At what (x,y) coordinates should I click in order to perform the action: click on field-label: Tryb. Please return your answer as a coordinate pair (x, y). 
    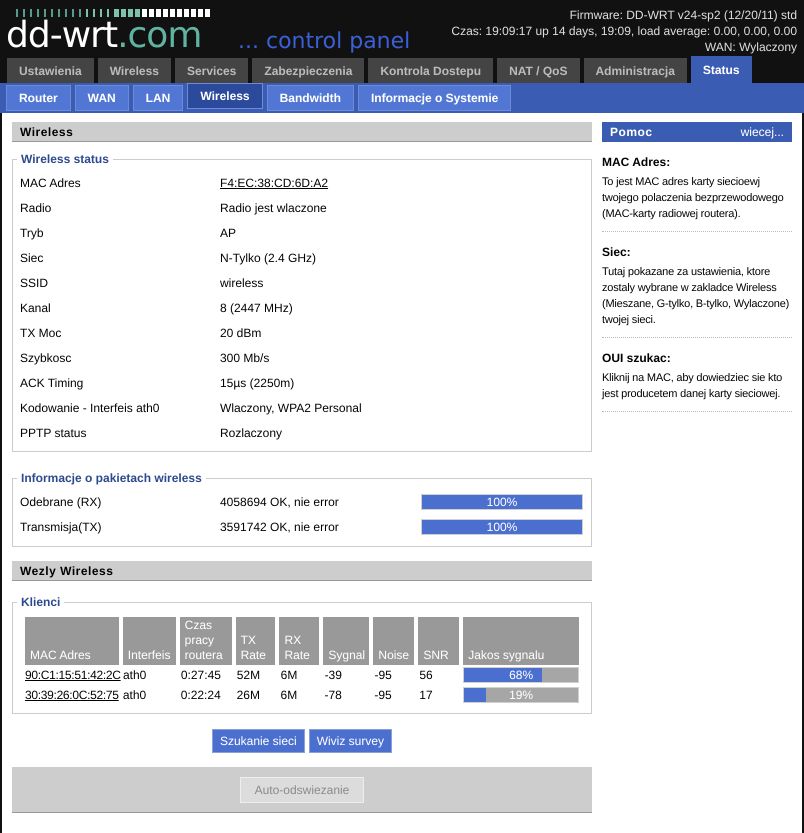
    Looking at the image, I should click on (32, 233).